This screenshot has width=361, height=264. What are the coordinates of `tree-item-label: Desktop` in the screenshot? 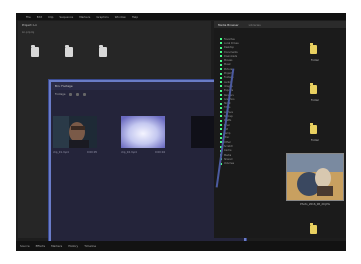 It's located at (229, 48).